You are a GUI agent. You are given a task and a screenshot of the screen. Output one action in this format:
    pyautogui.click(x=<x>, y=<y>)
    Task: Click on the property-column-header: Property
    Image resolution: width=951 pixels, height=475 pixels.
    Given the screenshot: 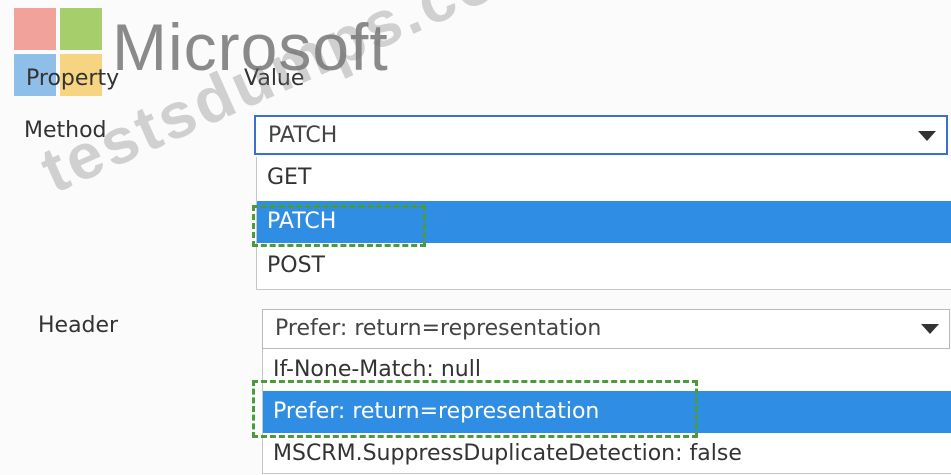 What is the action you would take?
    pyautogui.click(x=73, y=78)
    